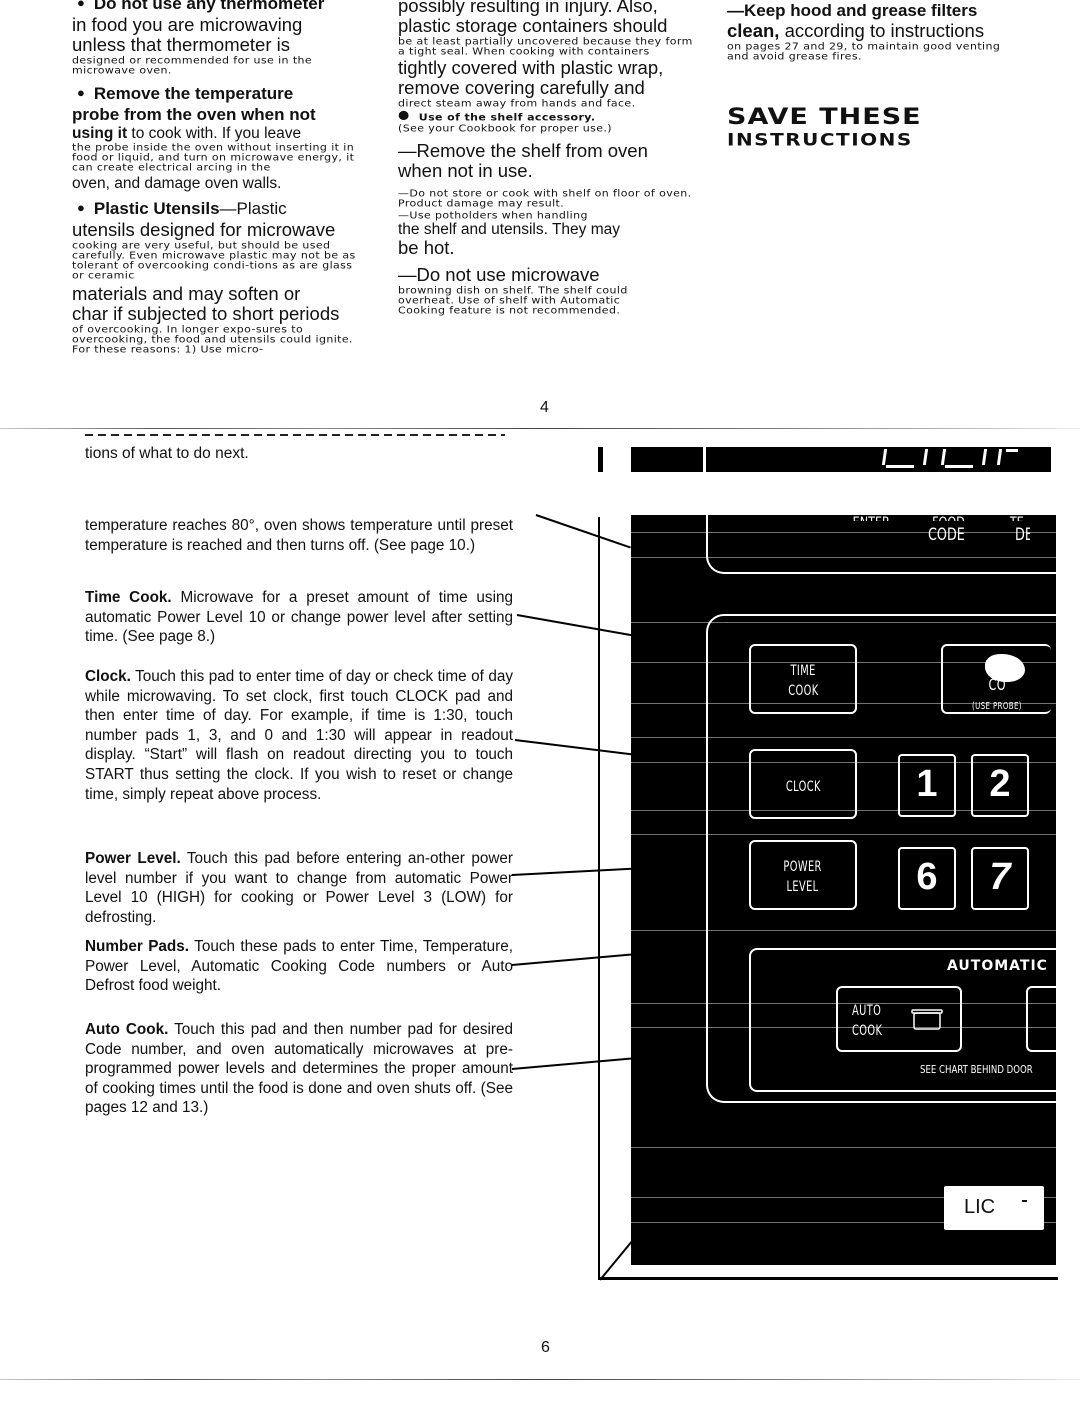  Describe the element at coordinates (540, 1379) in the screenshot. I see `page-divider-bottom` at that location.